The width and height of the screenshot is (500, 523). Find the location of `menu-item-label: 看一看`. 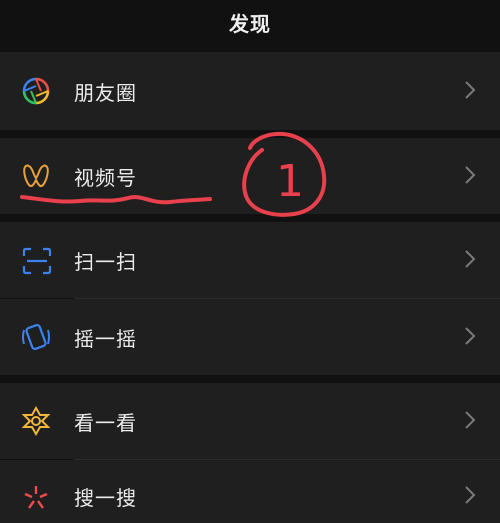

menu-item-label: 看一看 is located at coordinates (105, 423).